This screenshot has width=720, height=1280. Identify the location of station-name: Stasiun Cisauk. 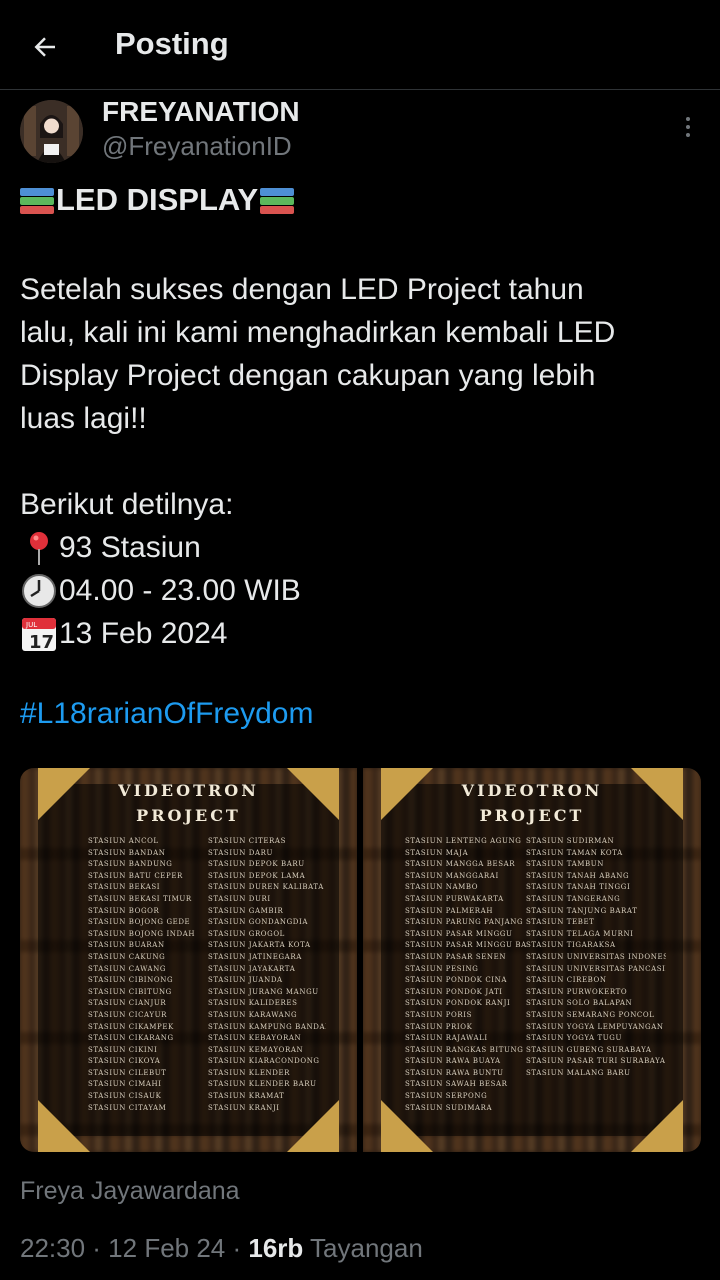
(125, 1096).